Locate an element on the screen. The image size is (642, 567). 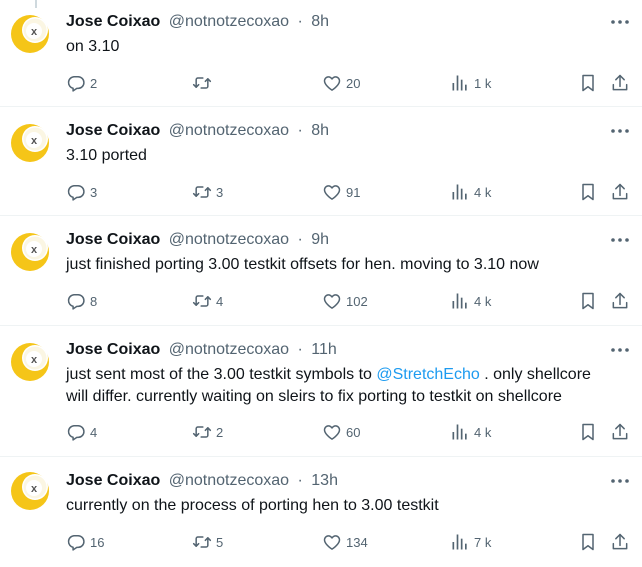
replies-count: 4 is located at coordinates (94, 432).